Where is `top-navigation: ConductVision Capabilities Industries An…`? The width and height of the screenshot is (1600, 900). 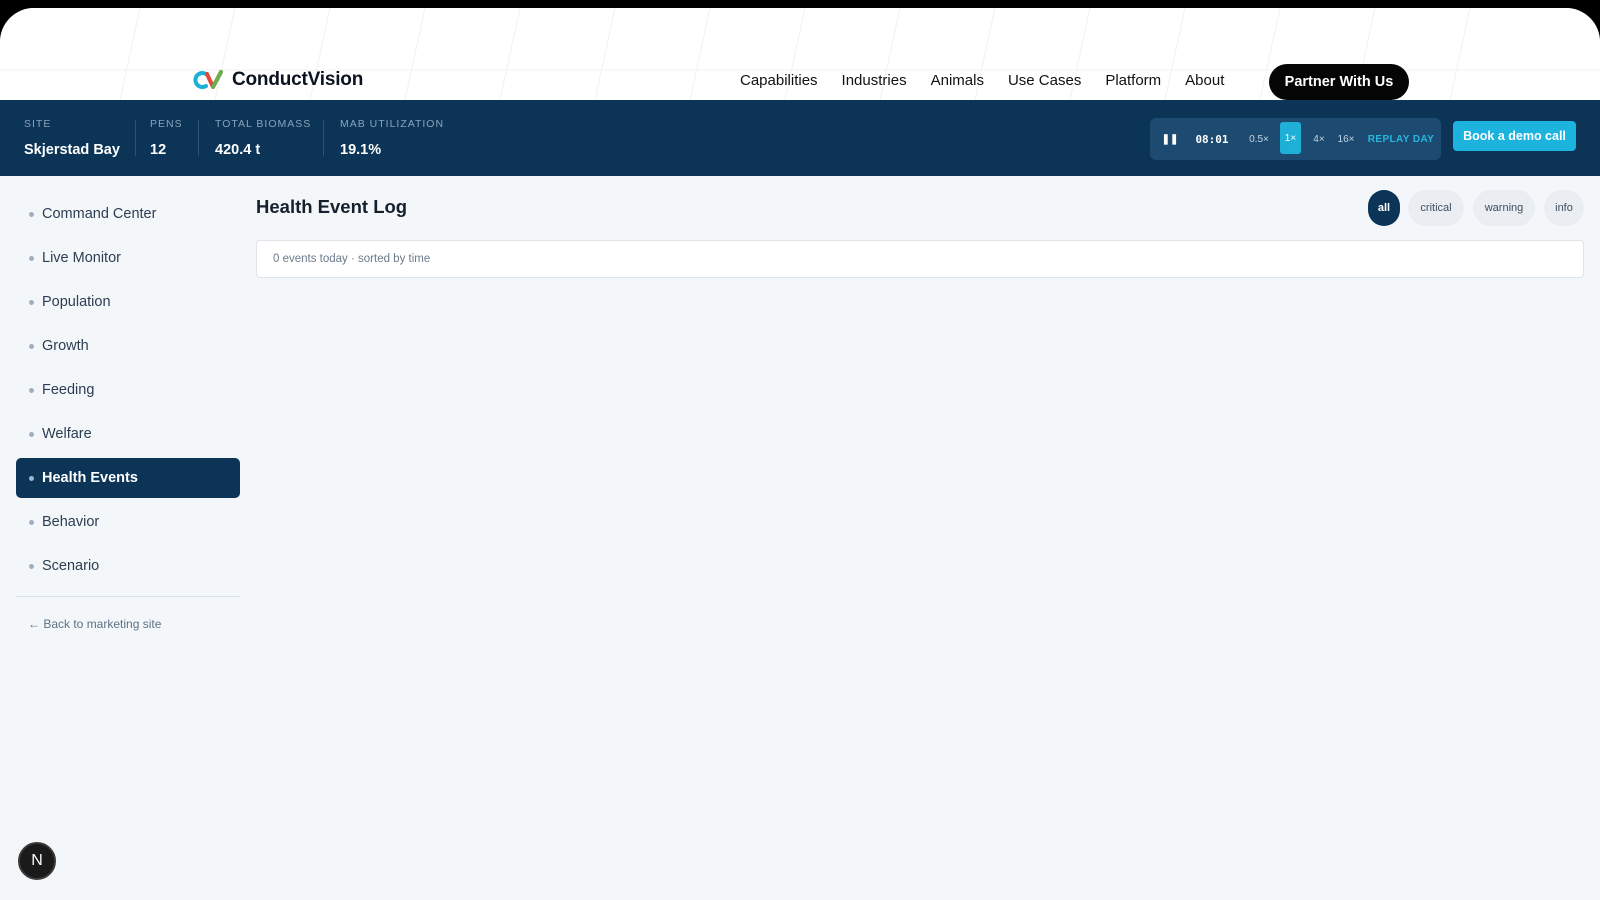
top-navigation: ConductVision Capabilities Industries An… is located at coordinates (800, 54).